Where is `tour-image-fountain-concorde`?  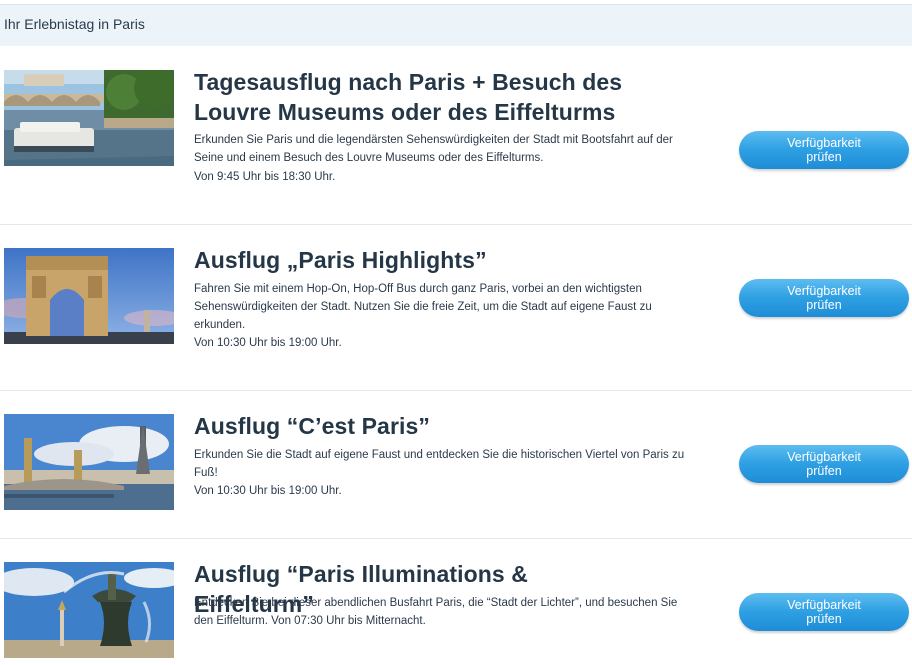
tour-image-fountain-concorde is located at coordinates (89, 610).